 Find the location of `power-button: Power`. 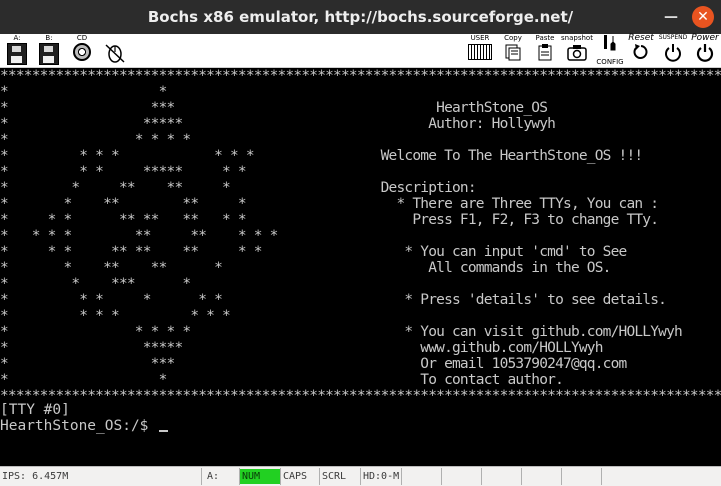

power-button: Power is located at coordinates (705, 50).